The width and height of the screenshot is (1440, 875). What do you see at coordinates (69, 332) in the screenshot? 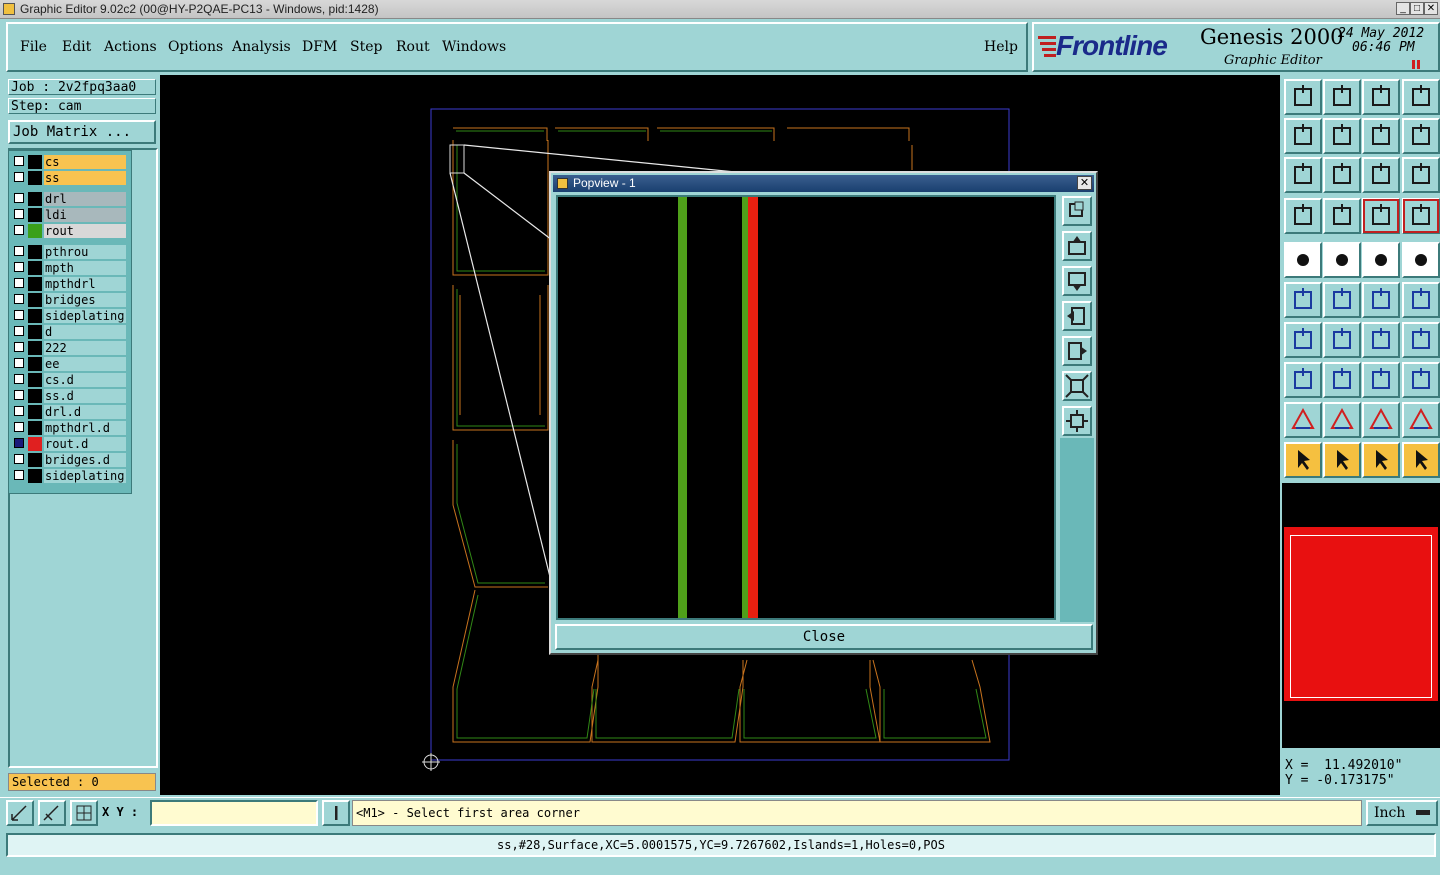
I see `layer-row-d: d` at bounding box center [69, 332].